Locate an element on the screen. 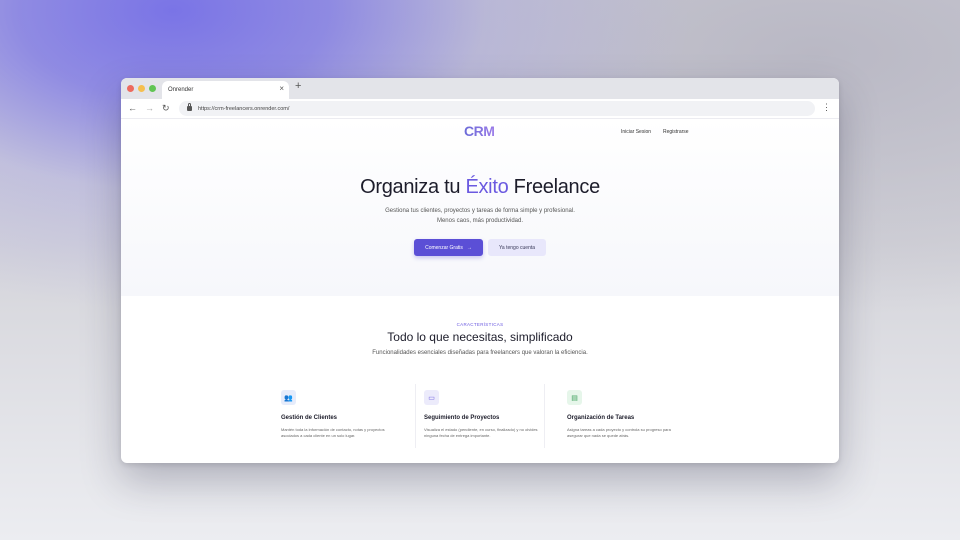  reload-icon: ↻ is located at coordinates (166, 108).